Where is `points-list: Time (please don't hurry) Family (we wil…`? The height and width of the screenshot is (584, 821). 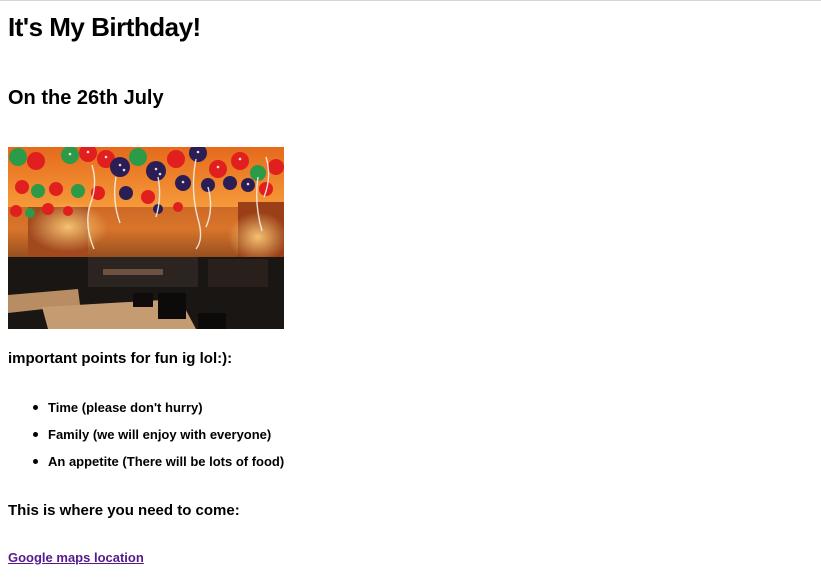
points-list: Time (please don't hurry) Family (we wil… is located at coordinates (146, 437).